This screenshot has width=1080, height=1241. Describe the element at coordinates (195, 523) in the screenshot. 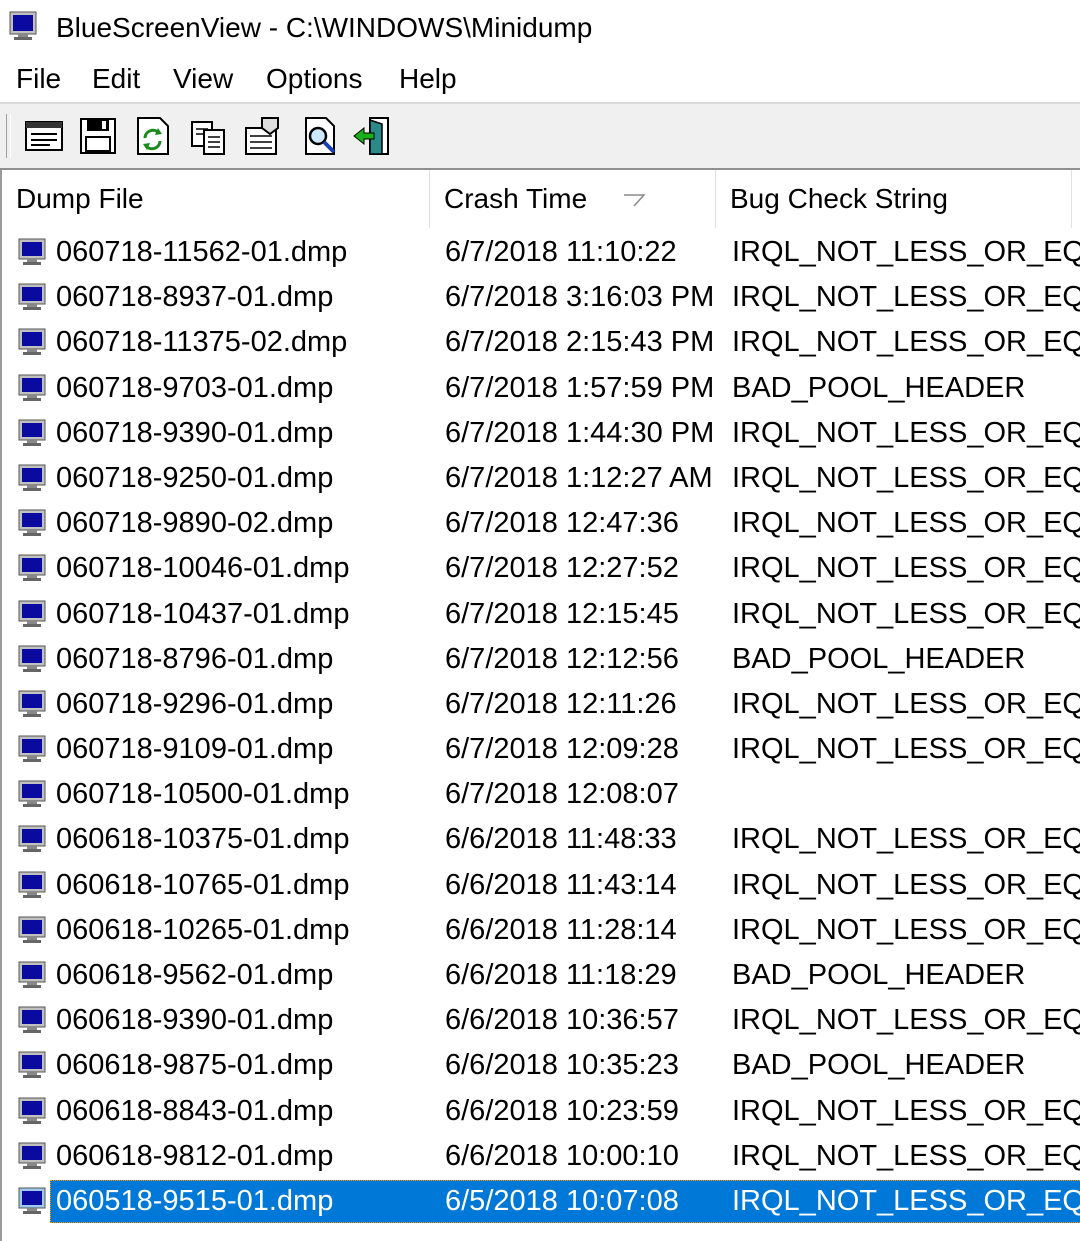

I see `cell-dump-file: 060718-9890-02.dmp` at that location.